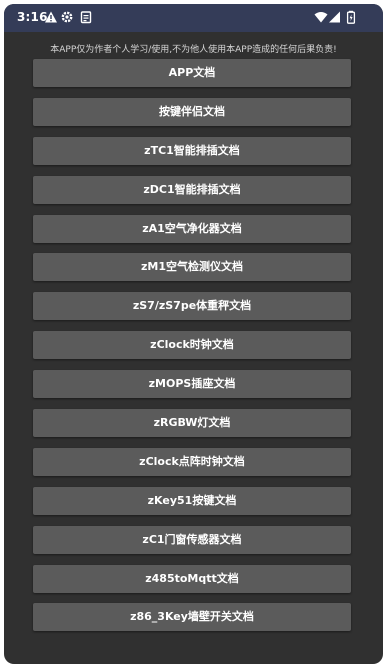  What do you see at coordinates (192, 345) in the screenshot?
I see `zclock-doc-button: zClock时钟文档` at bounding box center [192, 345].